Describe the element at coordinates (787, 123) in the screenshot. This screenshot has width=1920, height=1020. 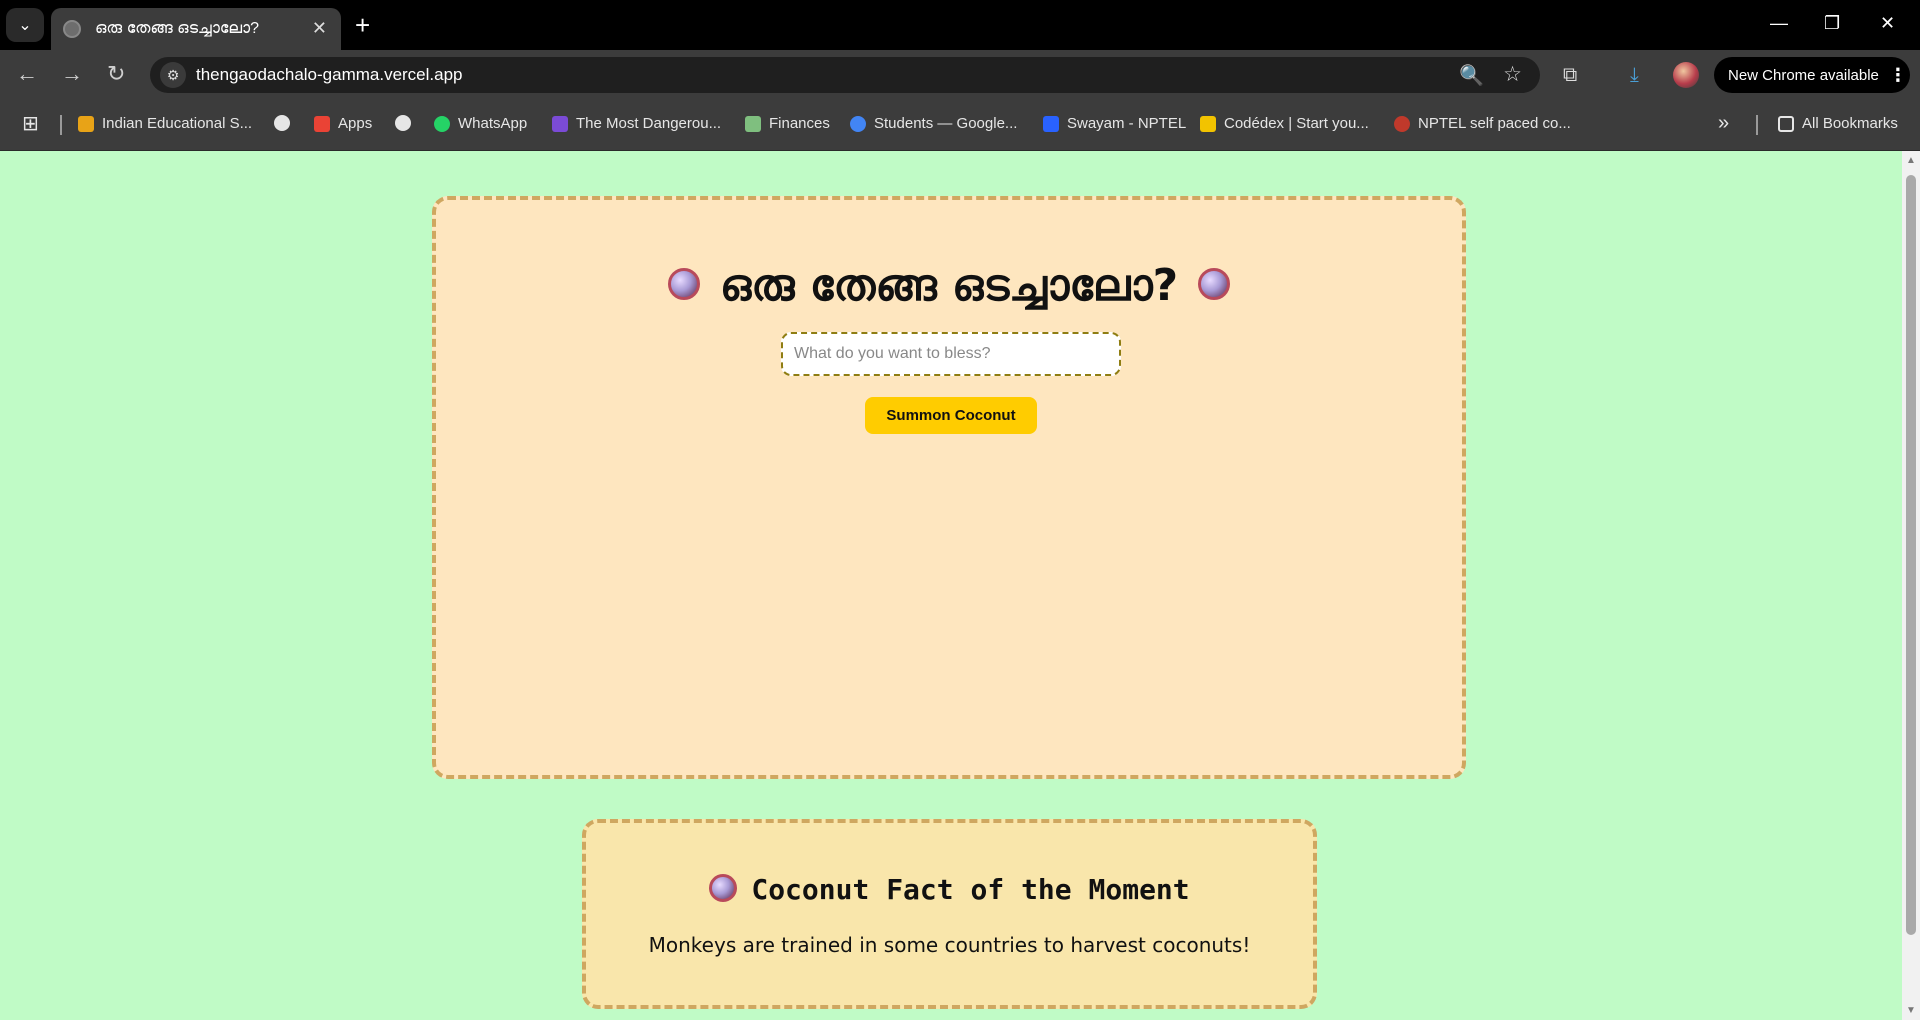
I see `bookmark-item: Finances` at that location.